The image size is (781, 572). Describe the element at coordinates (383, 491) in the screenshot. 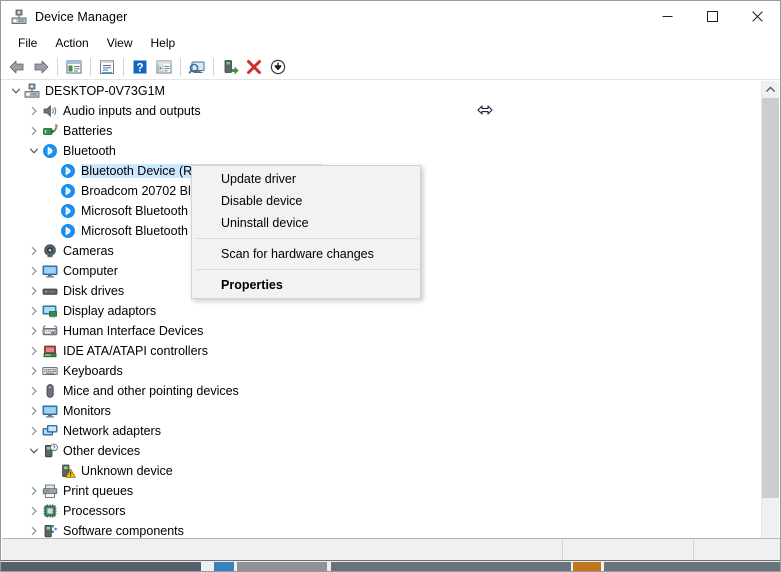

I see `tree-item: Print queues` at that location.